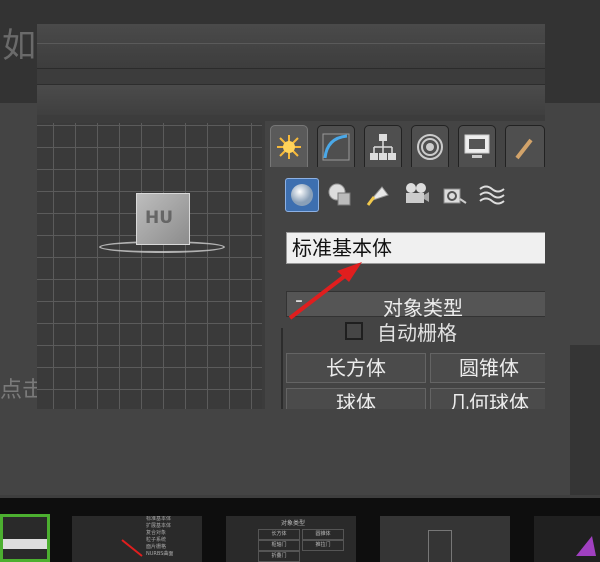 This screenshot has width=600, height=562. I want to click on lights-icon, so click(377, 196).